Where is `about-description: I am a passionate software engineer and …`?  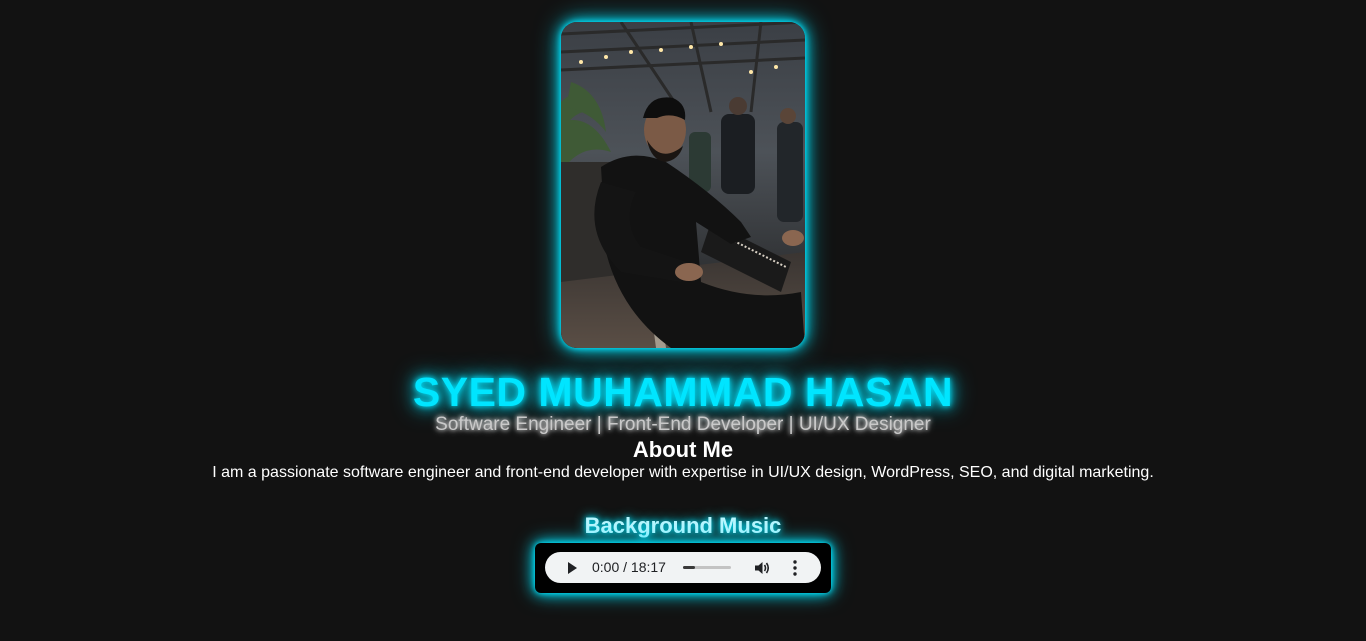 about-description: I am a passionate software engineer and … is located at coordinates (683, 472).